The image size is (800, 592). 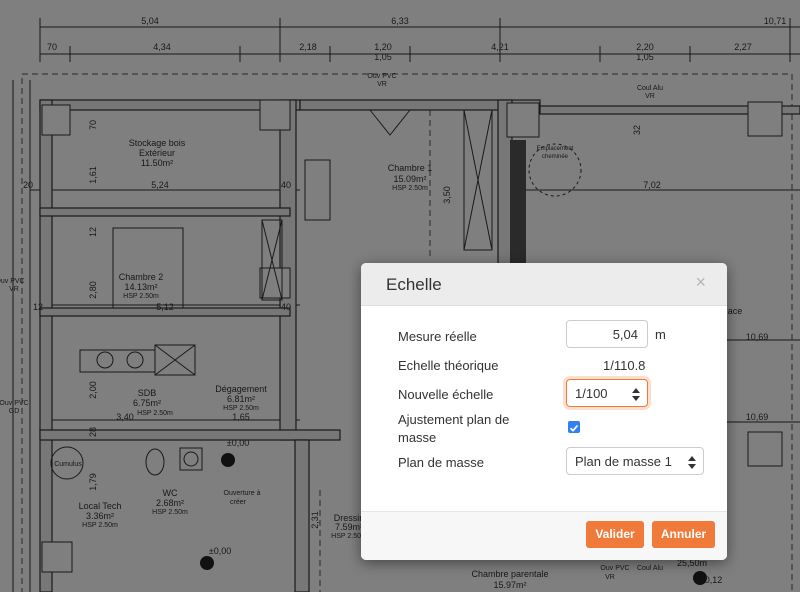 I want to click on echelle-theorique-value: 1/110.8, so click(x=624, y=365).